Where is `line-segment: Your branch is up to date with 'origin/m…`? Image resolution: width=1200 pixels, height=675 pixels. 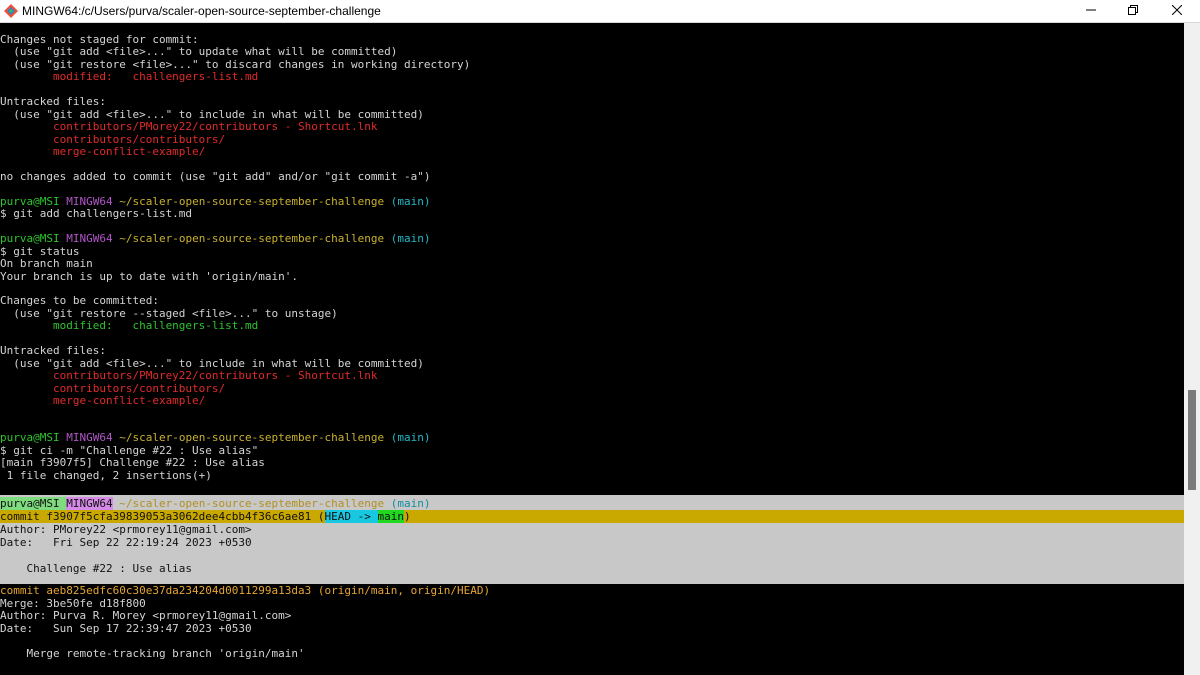
line-segment: Your branch is up to date with 'origin/m… is located at coordinates (149, 276).